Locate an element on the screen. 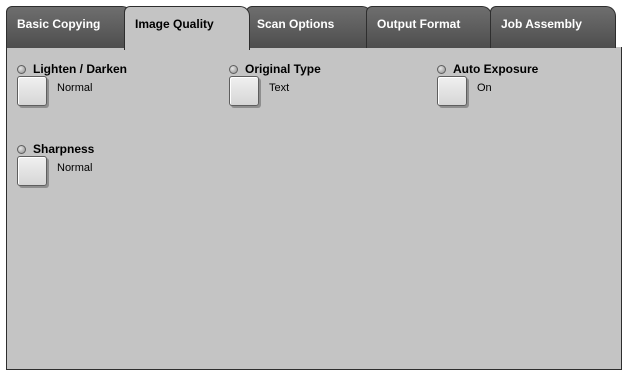  auto-exposure-value: On is located at coordinates (484, 88).